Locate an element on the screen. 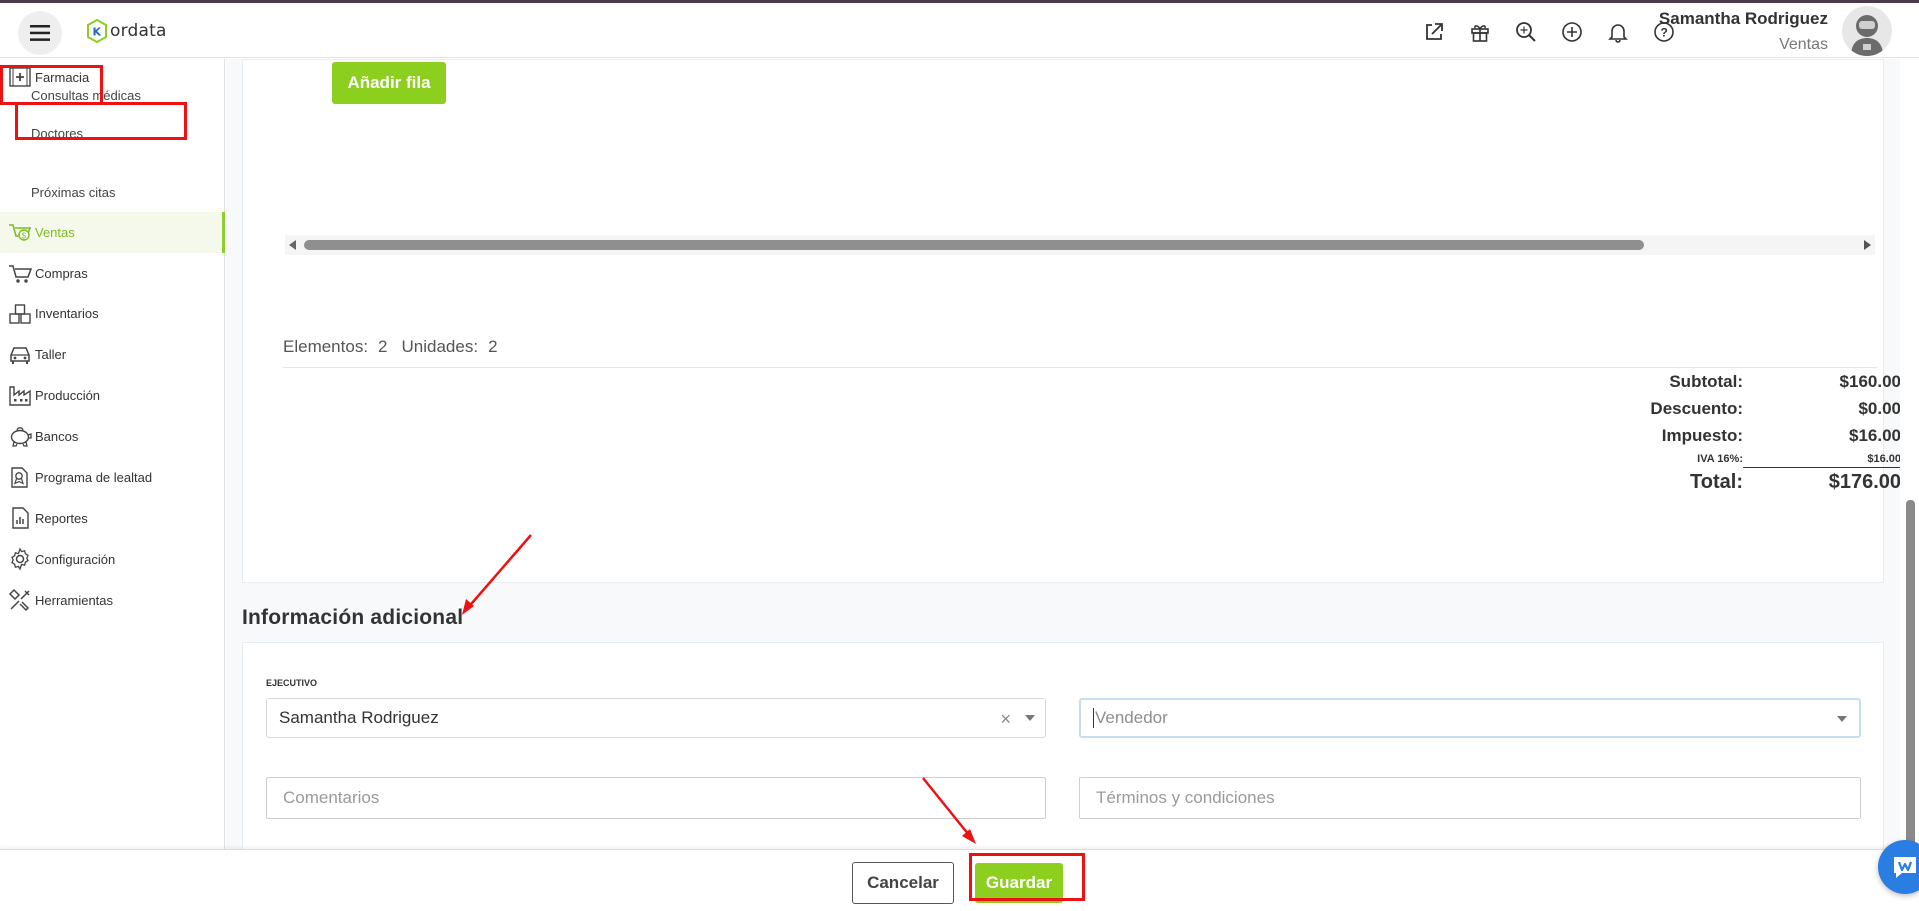 The height and width of the screenshot is (911, 1919). sidebar-item-proximas-citas: Próximas citas is located at coordinates (73, 192).